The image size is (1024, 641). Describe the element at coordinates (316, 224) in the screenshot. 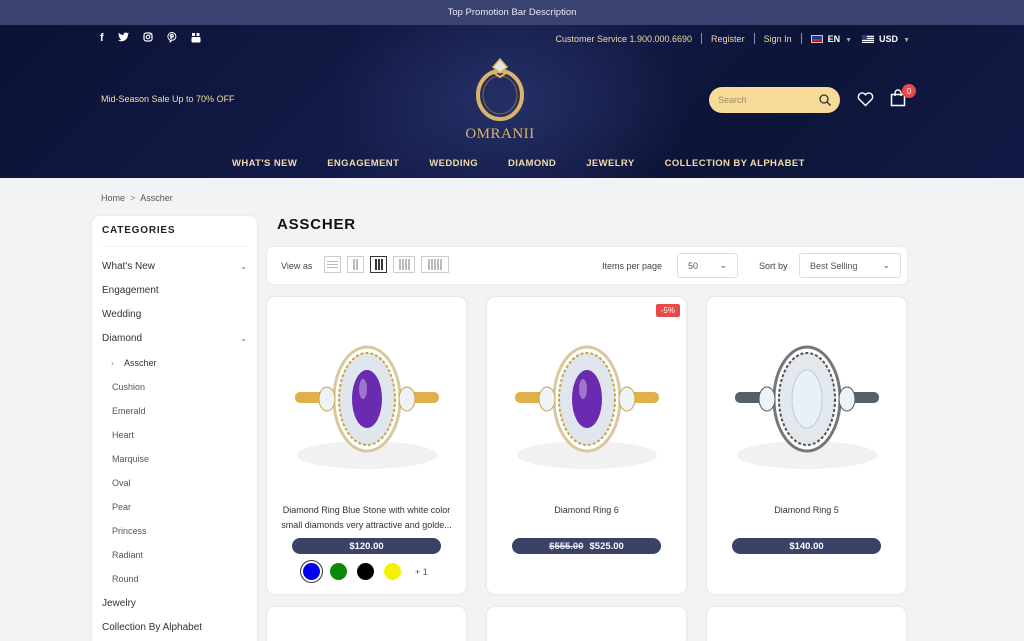

I see `page-title: ASSCHER` at that location.